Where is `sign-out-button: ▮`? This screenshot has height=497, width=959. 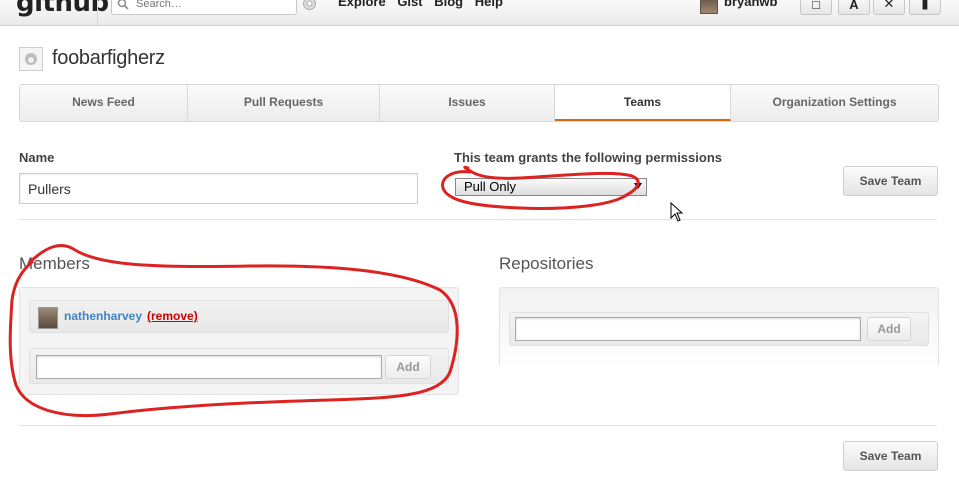
sign-out-button: ▮ is located at coordinates (925, 7).